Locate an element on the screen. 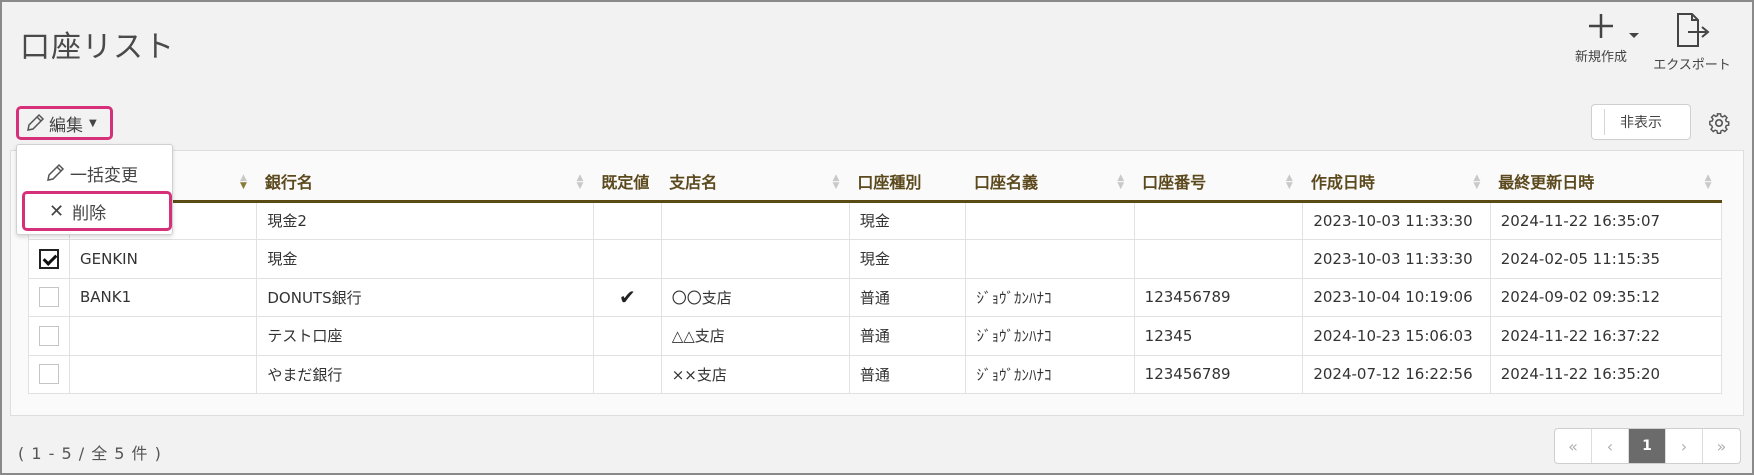  col-created: 作成日時 ▲ ▼ is located at coordinates (1396, 183).